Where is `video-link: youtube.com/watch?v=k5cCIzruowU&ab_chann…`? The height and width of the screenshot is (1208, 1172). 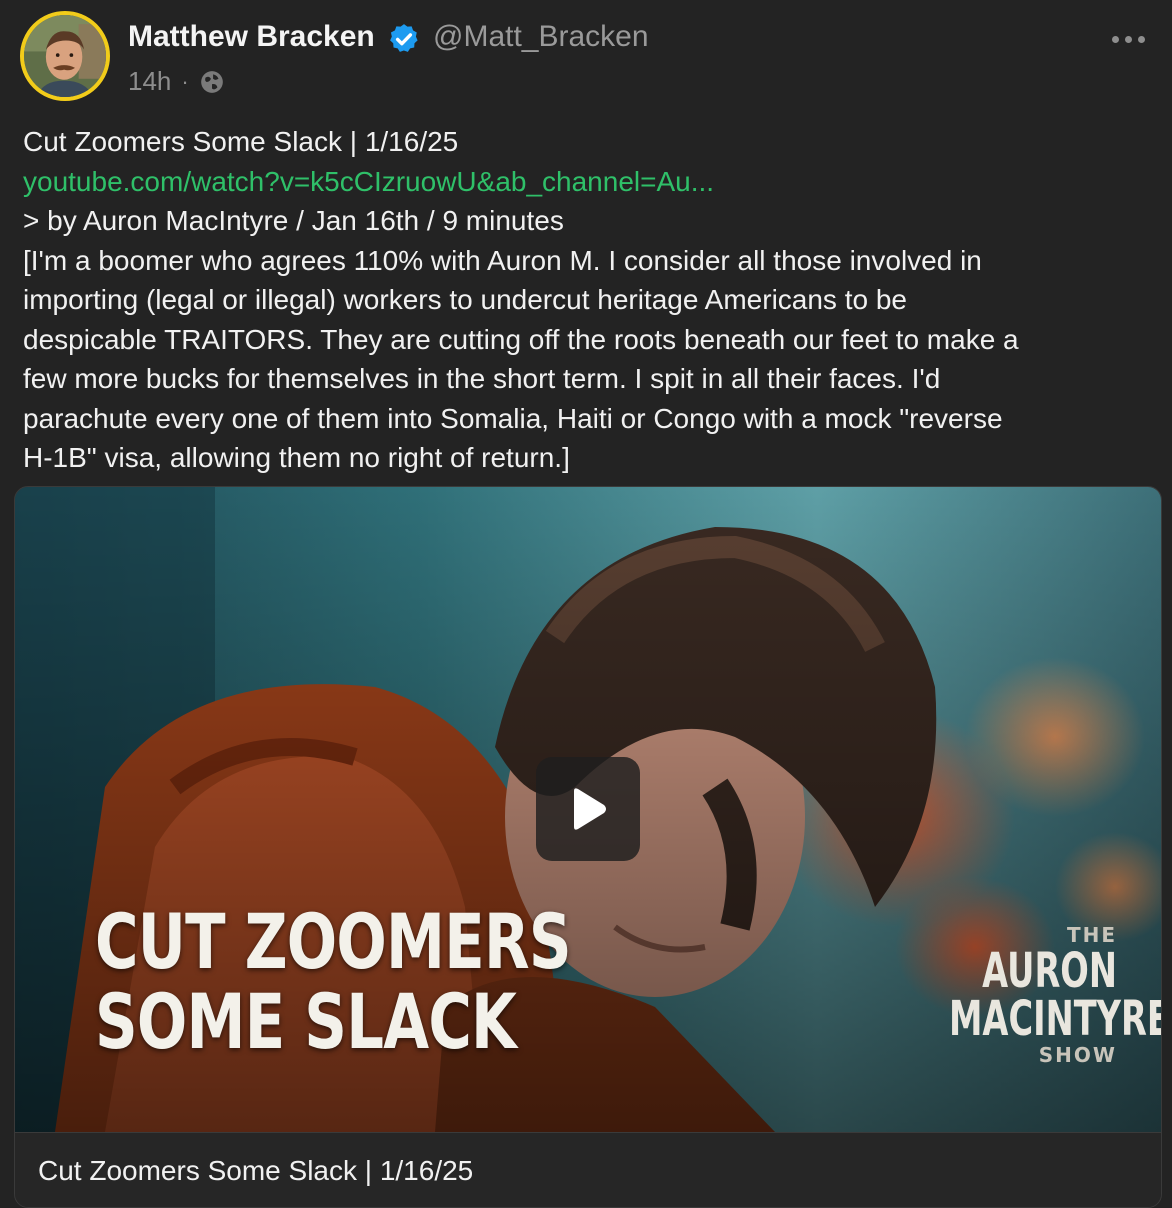 video-link: youtube.com/watch?v=k5cCIzruowU&ab_chann… is located at coordinates (583, 182).